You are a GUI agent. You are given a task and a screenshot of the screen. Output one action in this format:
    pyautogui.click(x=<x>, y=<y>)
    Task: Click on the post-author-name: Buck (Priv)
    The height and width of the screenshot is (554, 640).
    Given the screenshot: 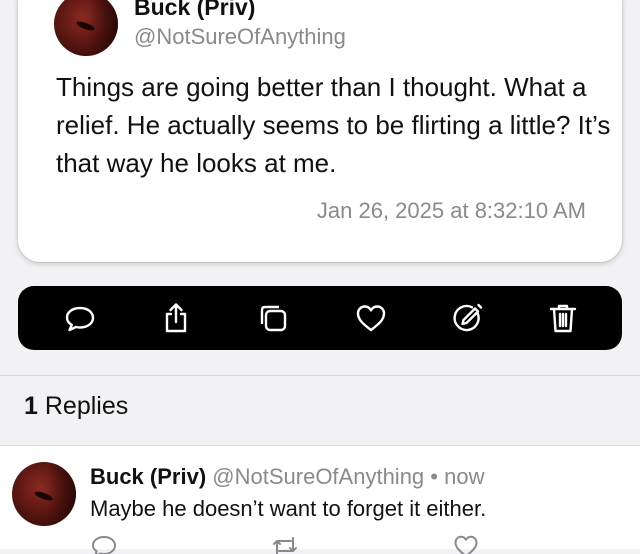 What is the action you would take?
    pyautogui.click(x=194, y=10)
    